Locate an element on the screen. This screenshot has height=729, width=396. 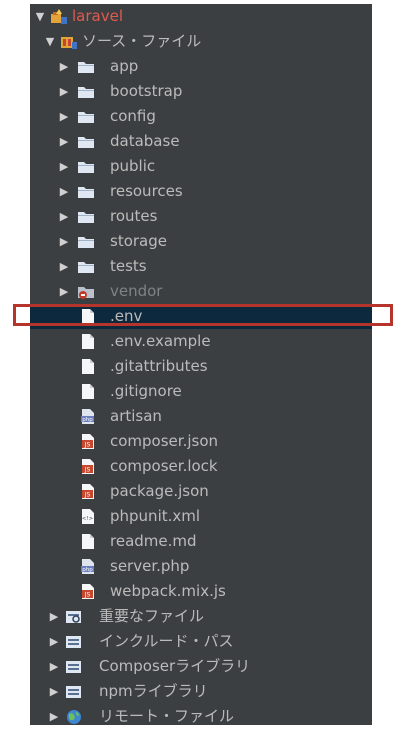
tree-item-label: laravel is located at coordinates (97, 16).